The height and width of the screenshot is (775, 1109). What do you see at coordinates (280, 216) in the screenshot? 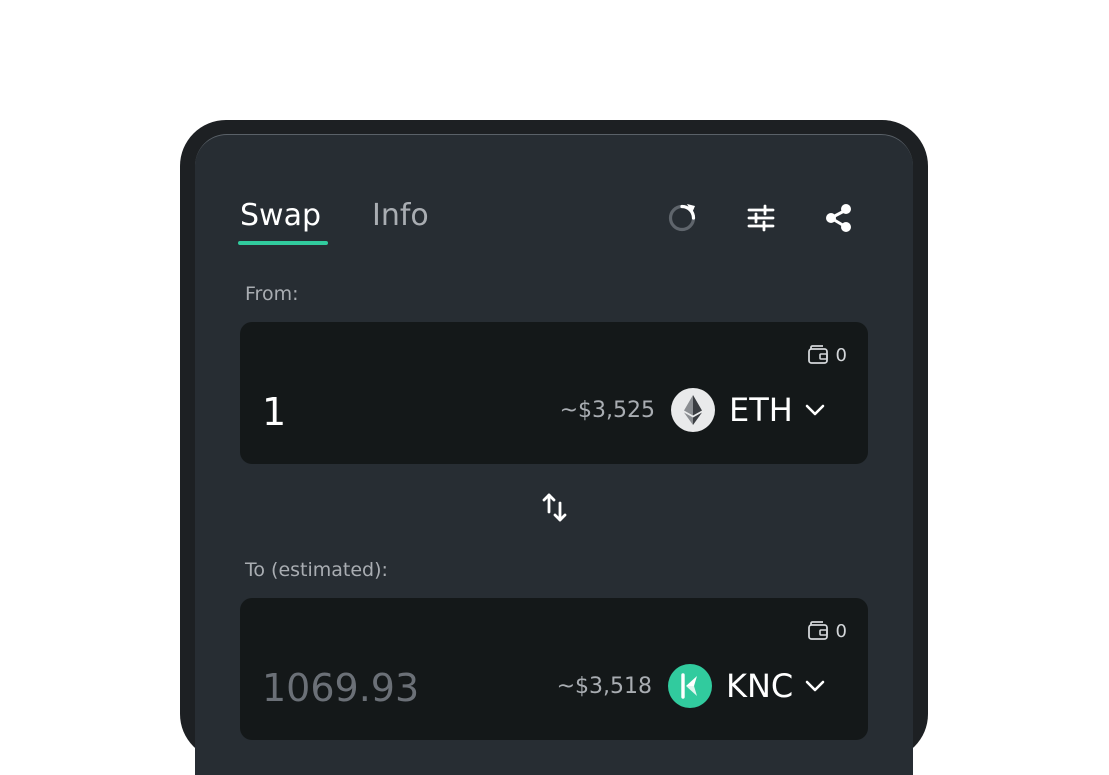
I see `tab-swap: Swap` at bounding box center [280, 216].